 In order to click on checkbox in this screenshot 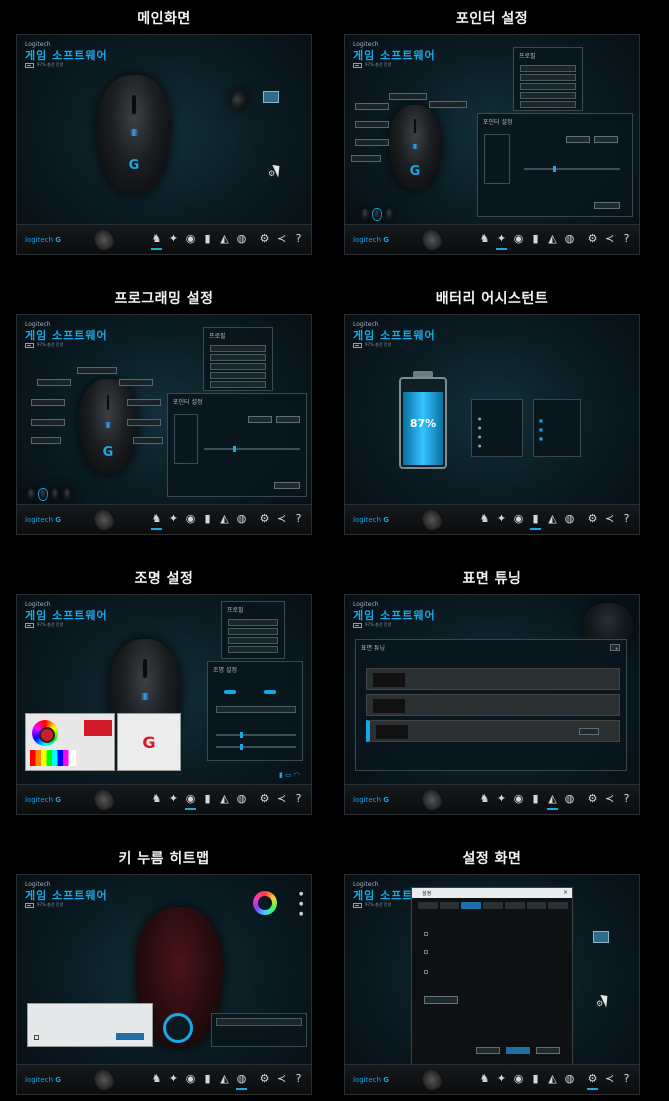, I will do `click(426, 934)`.